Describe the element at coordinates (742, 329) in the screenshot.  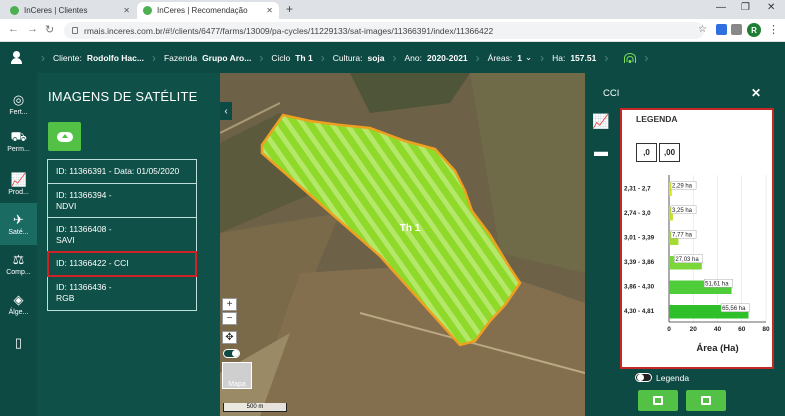
I see `x-tick-label: 60` at that location.